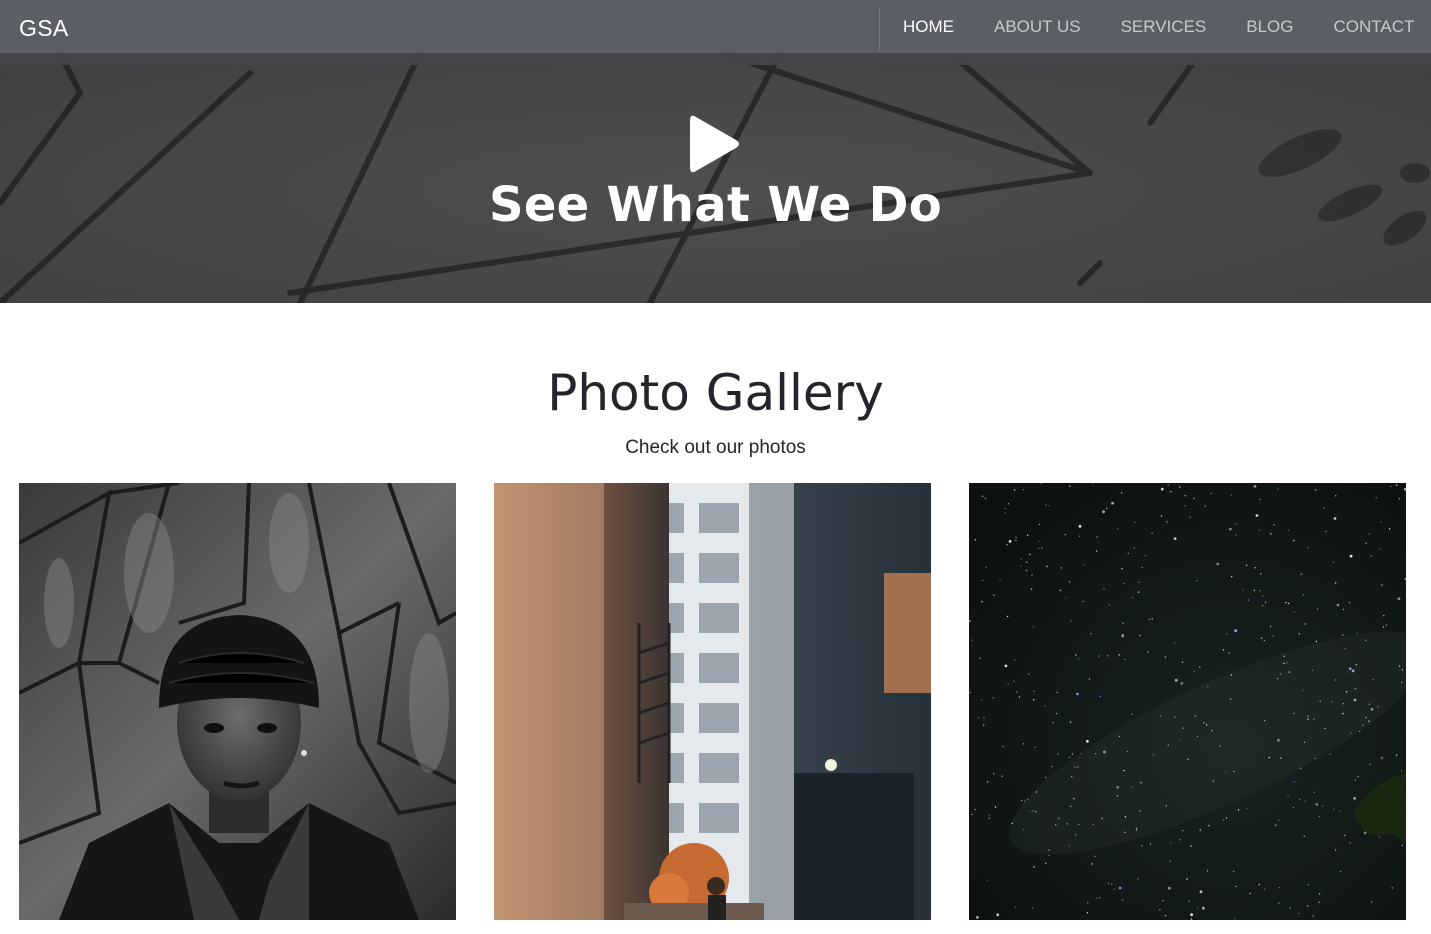  I want to click on nav-link-blog: BLOG, so click(1269, 27).